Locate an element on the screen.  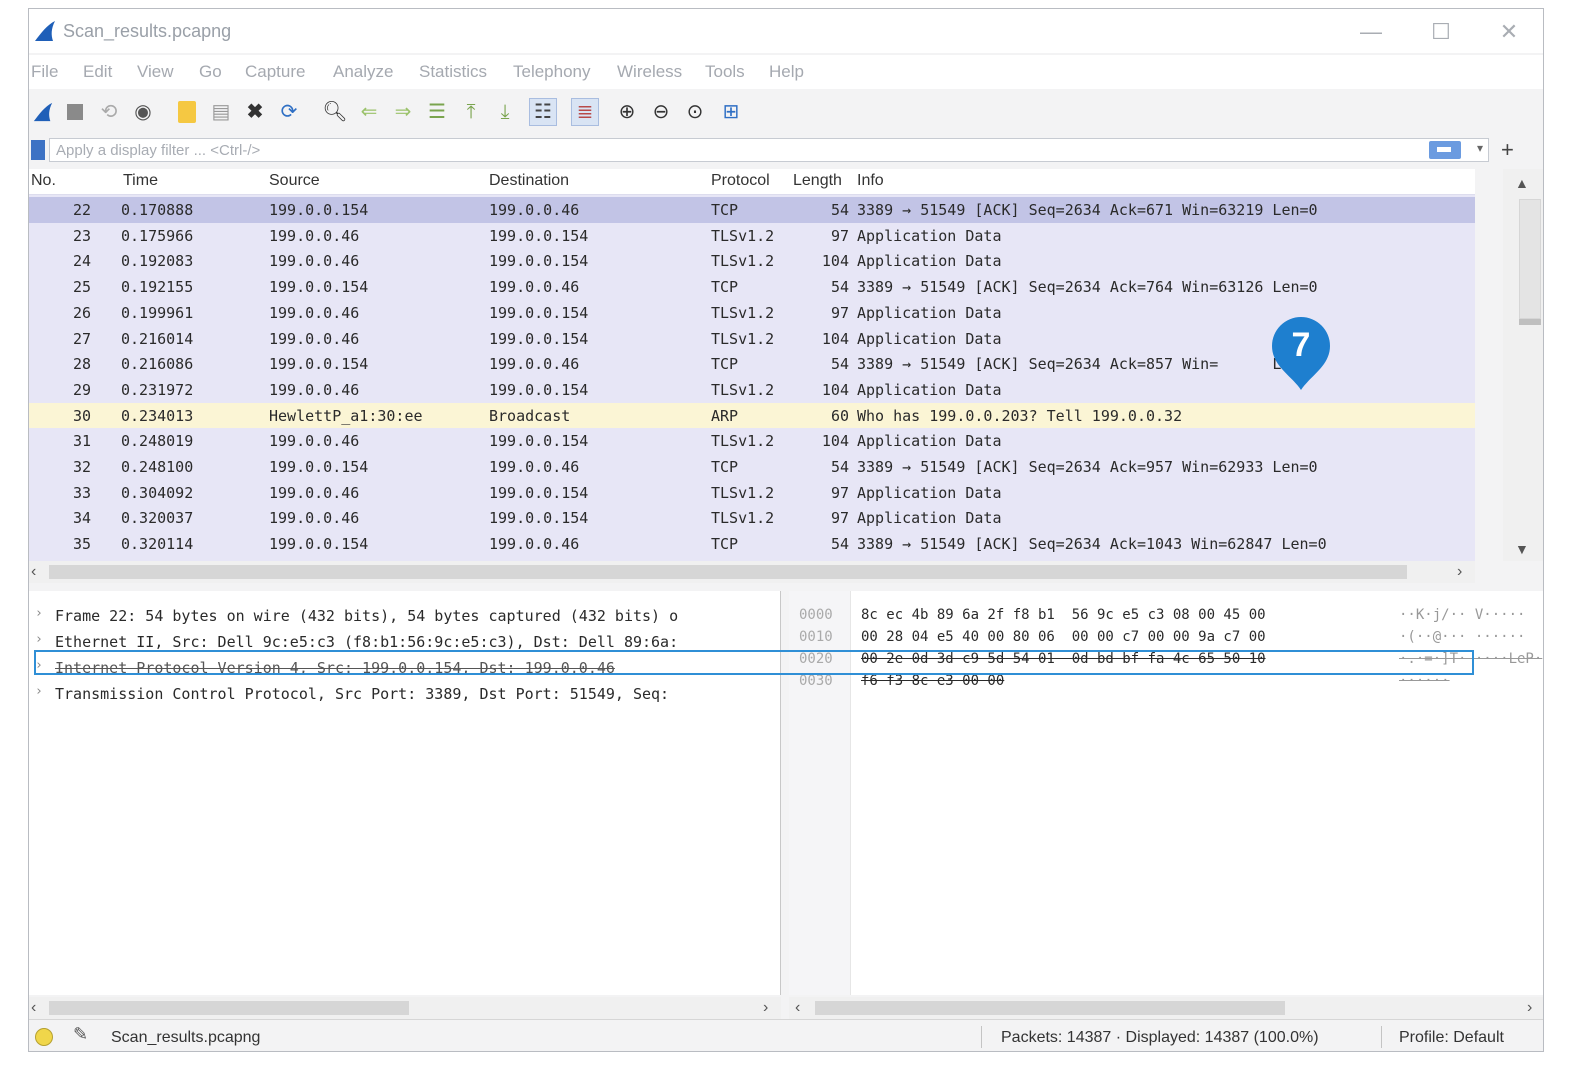
shark-fin-start-icon is located at coordinates (43, 112).